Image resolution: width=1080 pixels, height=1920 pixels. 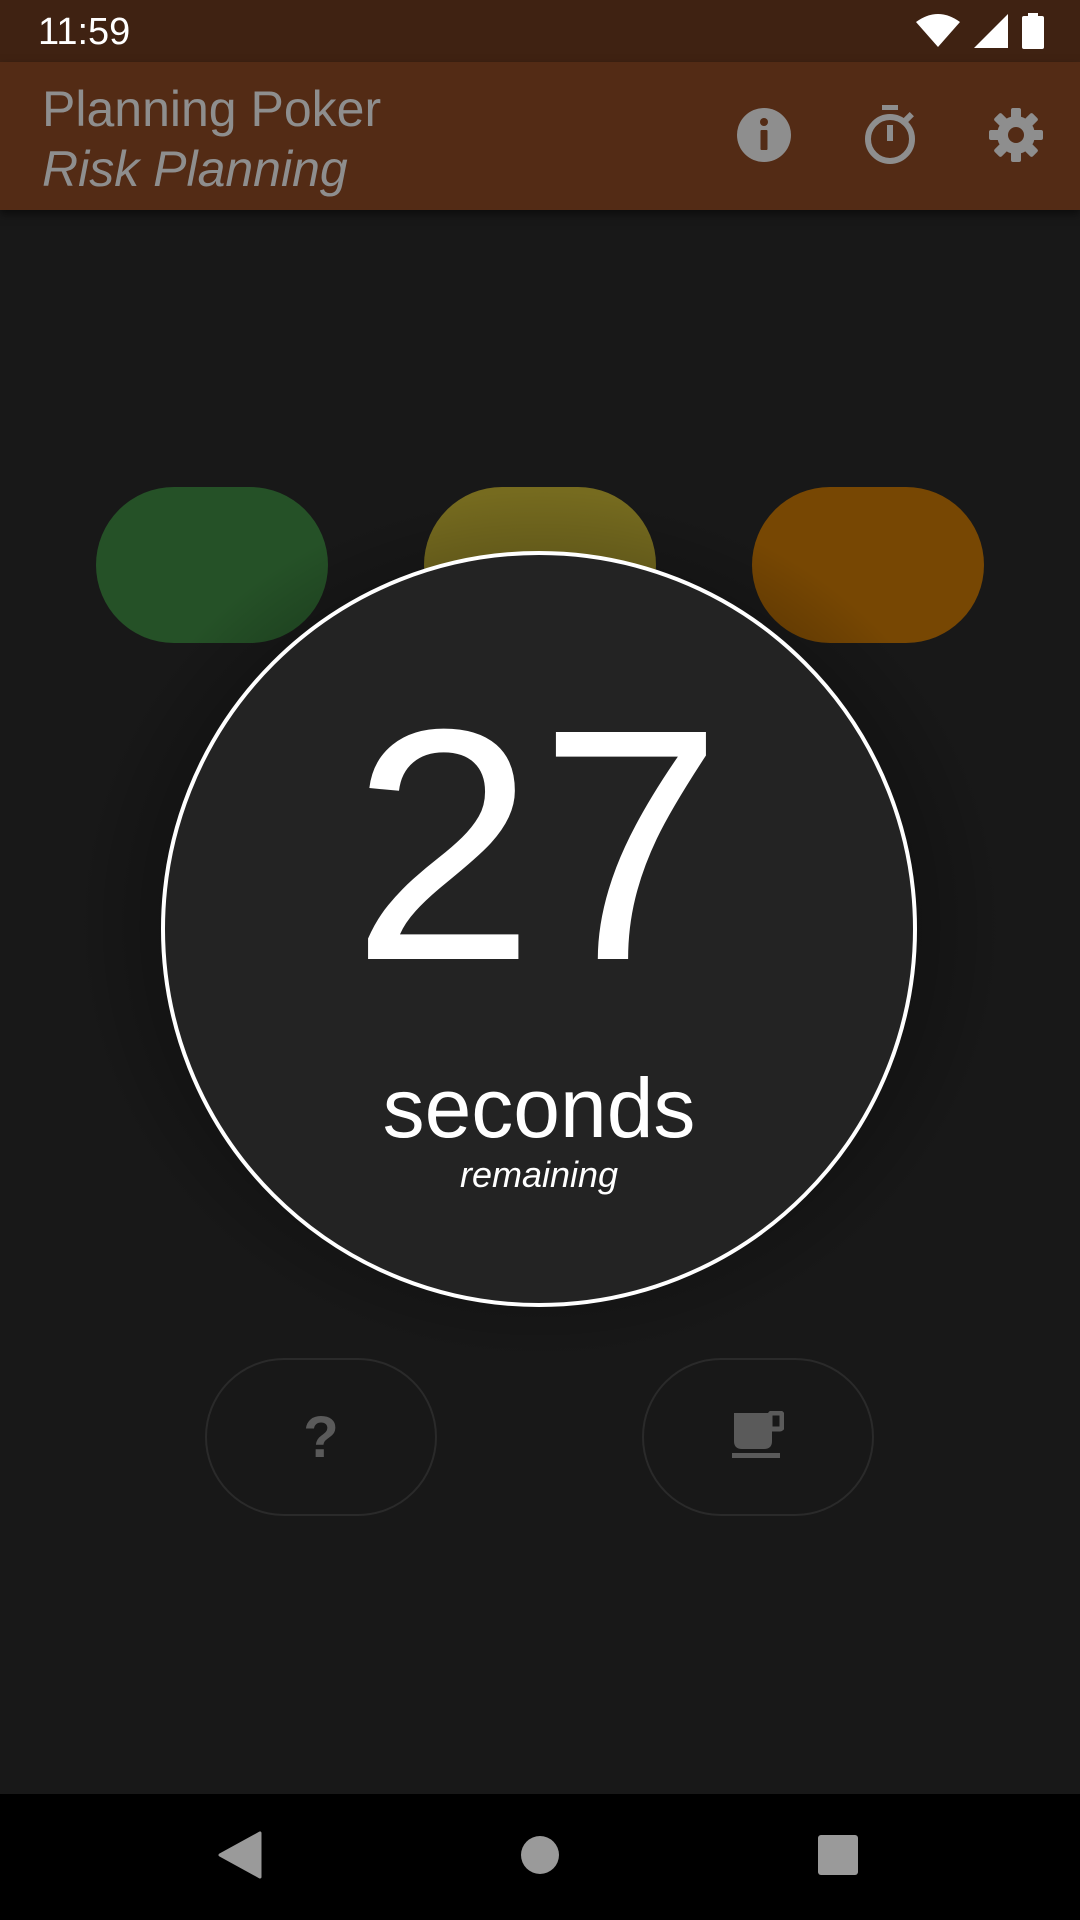 I want to click on navigation-bar, so click(x=540, y=1857).